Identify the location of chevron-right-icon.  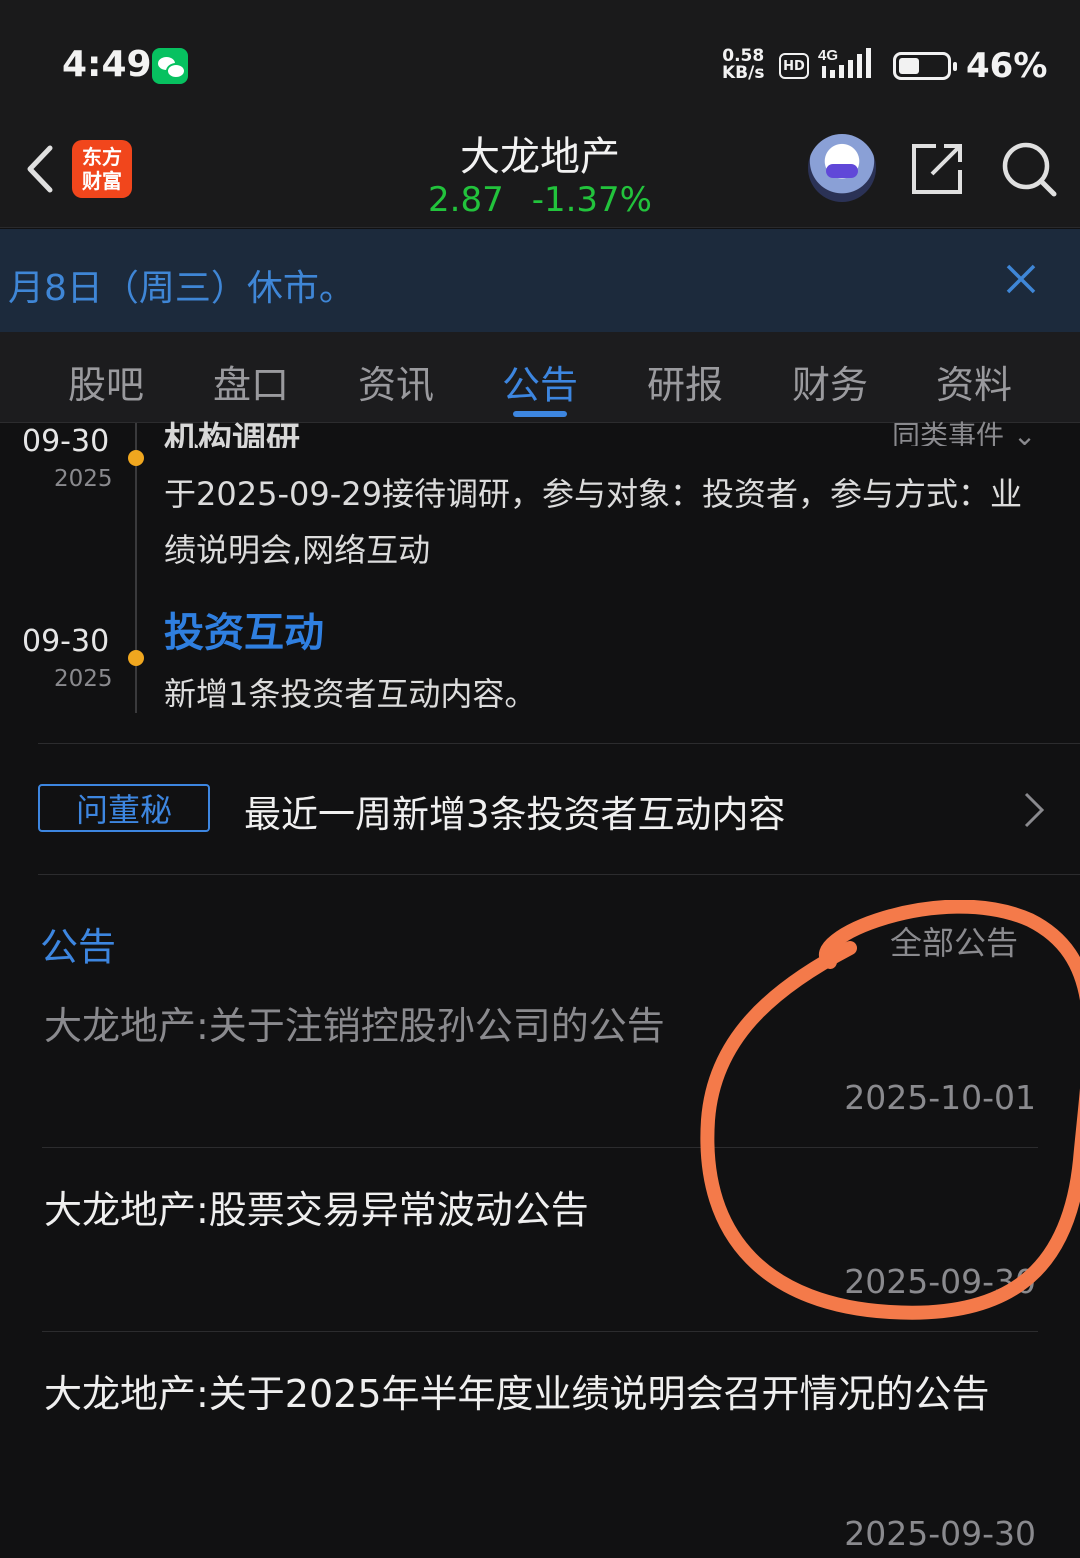
(1034, 810).